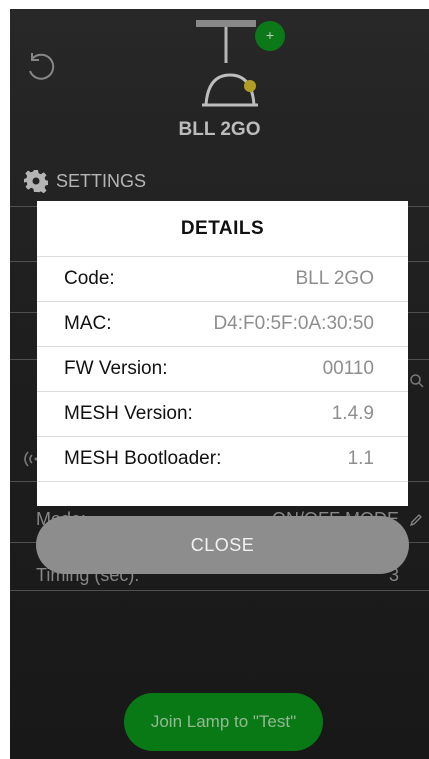  I want to click on dialog-title: DETAILS, so click(222, 228).